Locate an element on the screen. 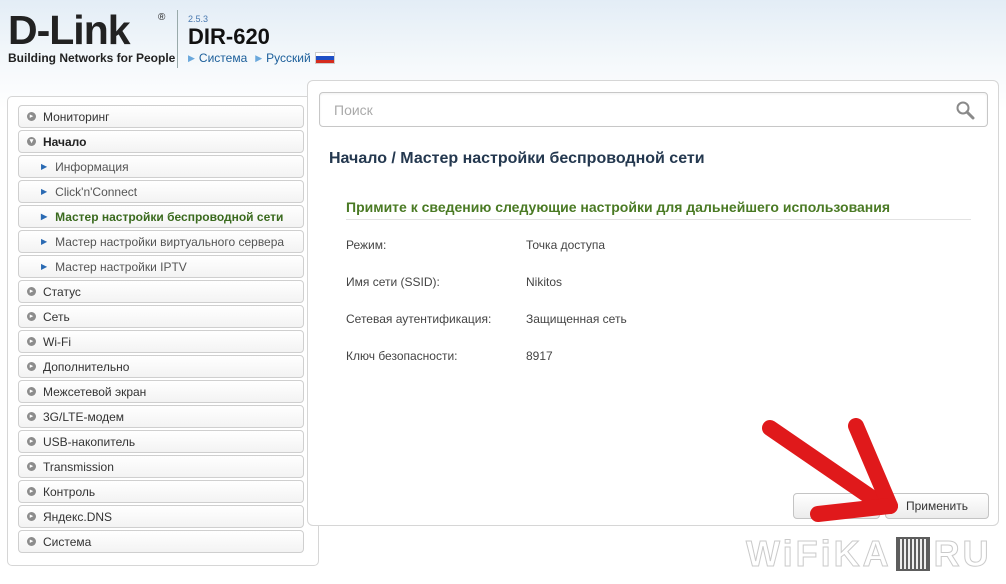  watermark-right: RU is located at coordinates (962, 554).